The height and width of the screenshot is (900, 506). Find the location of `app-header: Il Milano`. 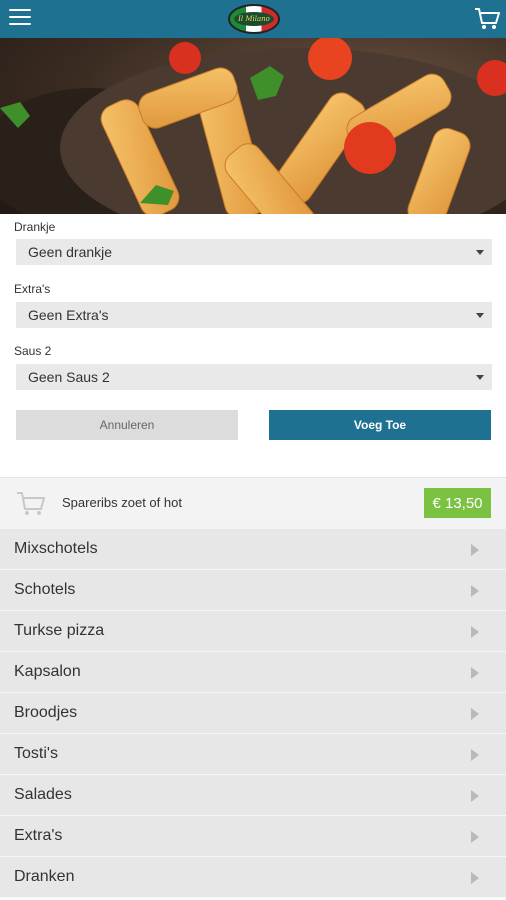

app-header: Il Milano is located at coordinates (253, 19).